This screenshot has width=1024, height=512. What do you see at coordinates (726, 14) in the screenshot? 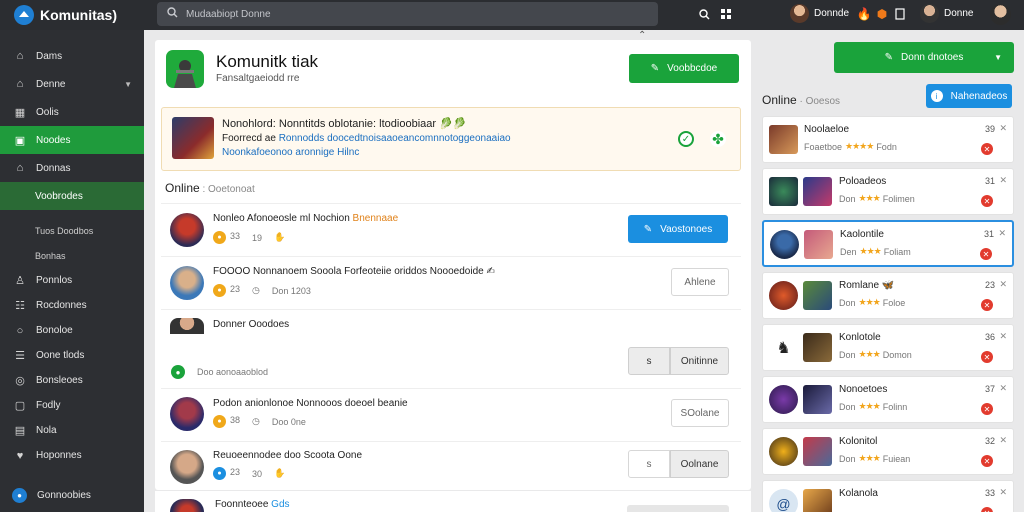
I see `grid-icon` at bounding box center [726, 14].